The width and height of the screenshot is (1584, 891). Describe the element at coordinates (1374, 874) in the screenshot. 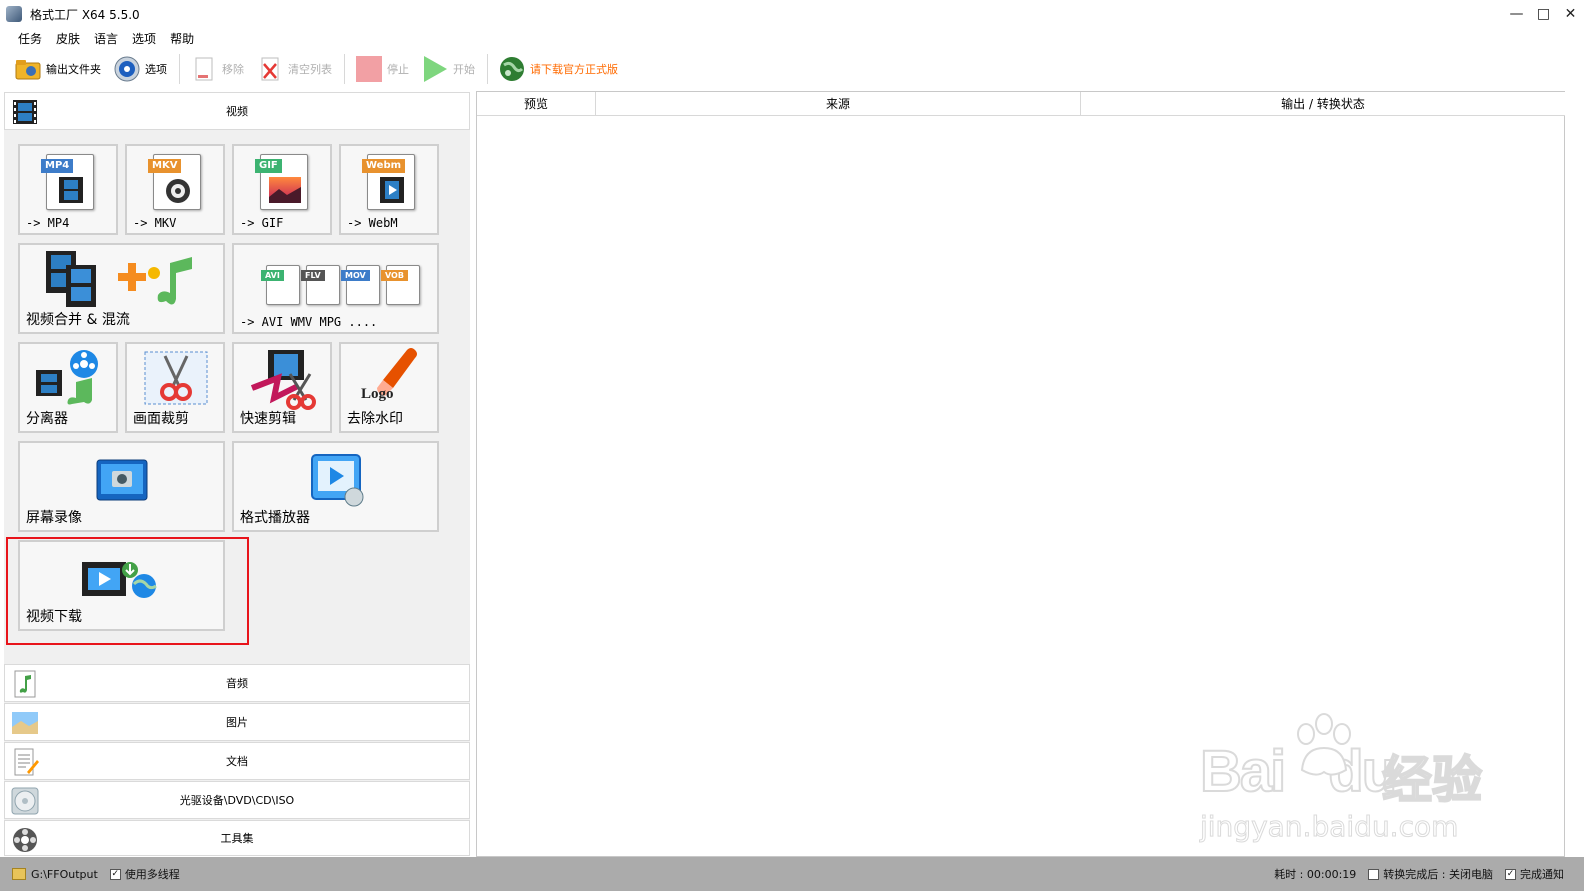

I see `after-convert-checkbox` at that location.